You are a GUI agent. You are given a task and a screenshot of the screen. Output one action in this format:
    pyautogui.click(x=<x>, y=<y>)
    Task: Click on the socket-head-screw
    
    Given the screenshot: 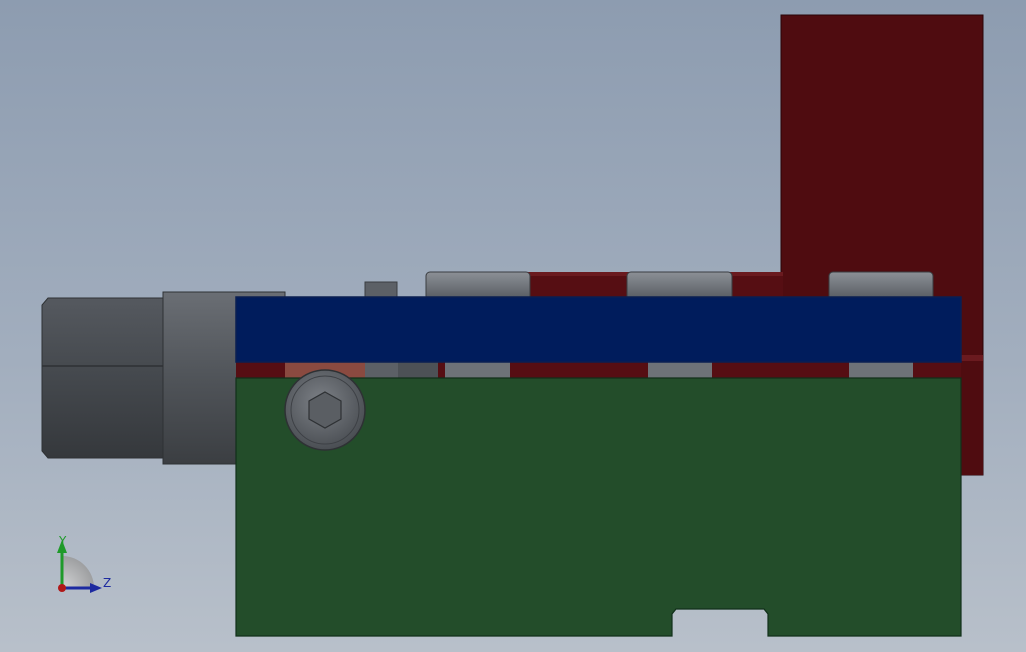 What is the action you would take?
    pyautogui.click(x=325, y=410)
    